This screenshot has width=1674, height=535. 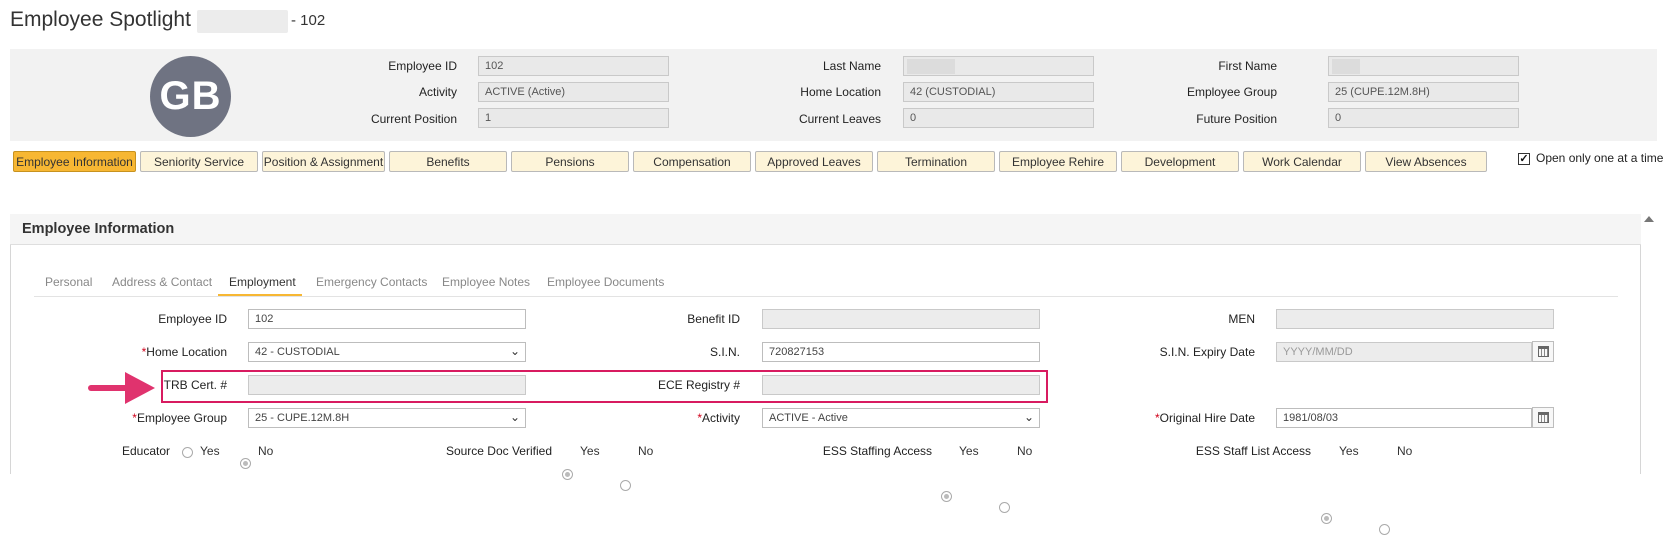 I want to click on module-tab-approved-leaves: Approved Leaves, so click(x=814, y=161).